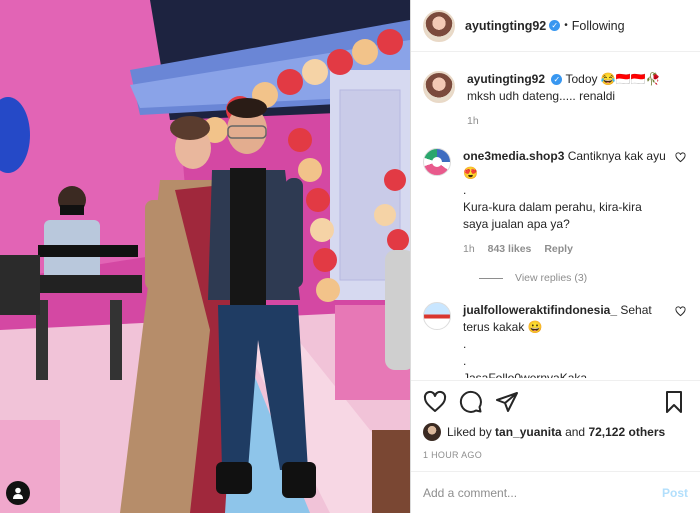  What do you see at coordinates (675, 493) in the screenshot?
I see `post-comment-button: Post` at bounding box center [675, 493].